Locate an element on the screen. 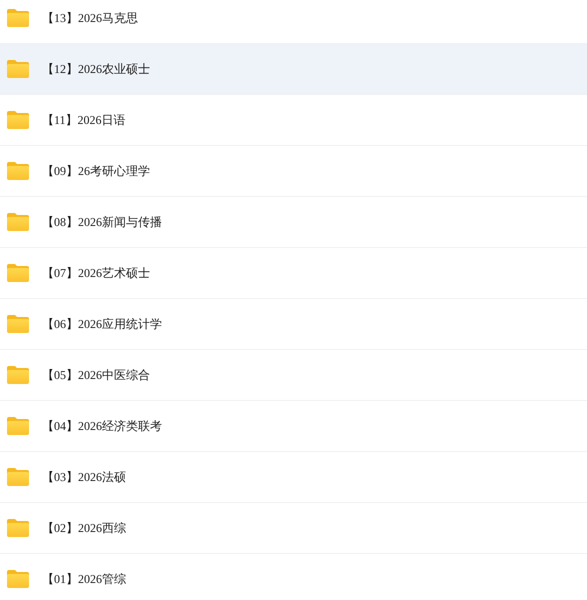  folder-row: 【04】2026经济类联考 is located at coordinates (293, 426).